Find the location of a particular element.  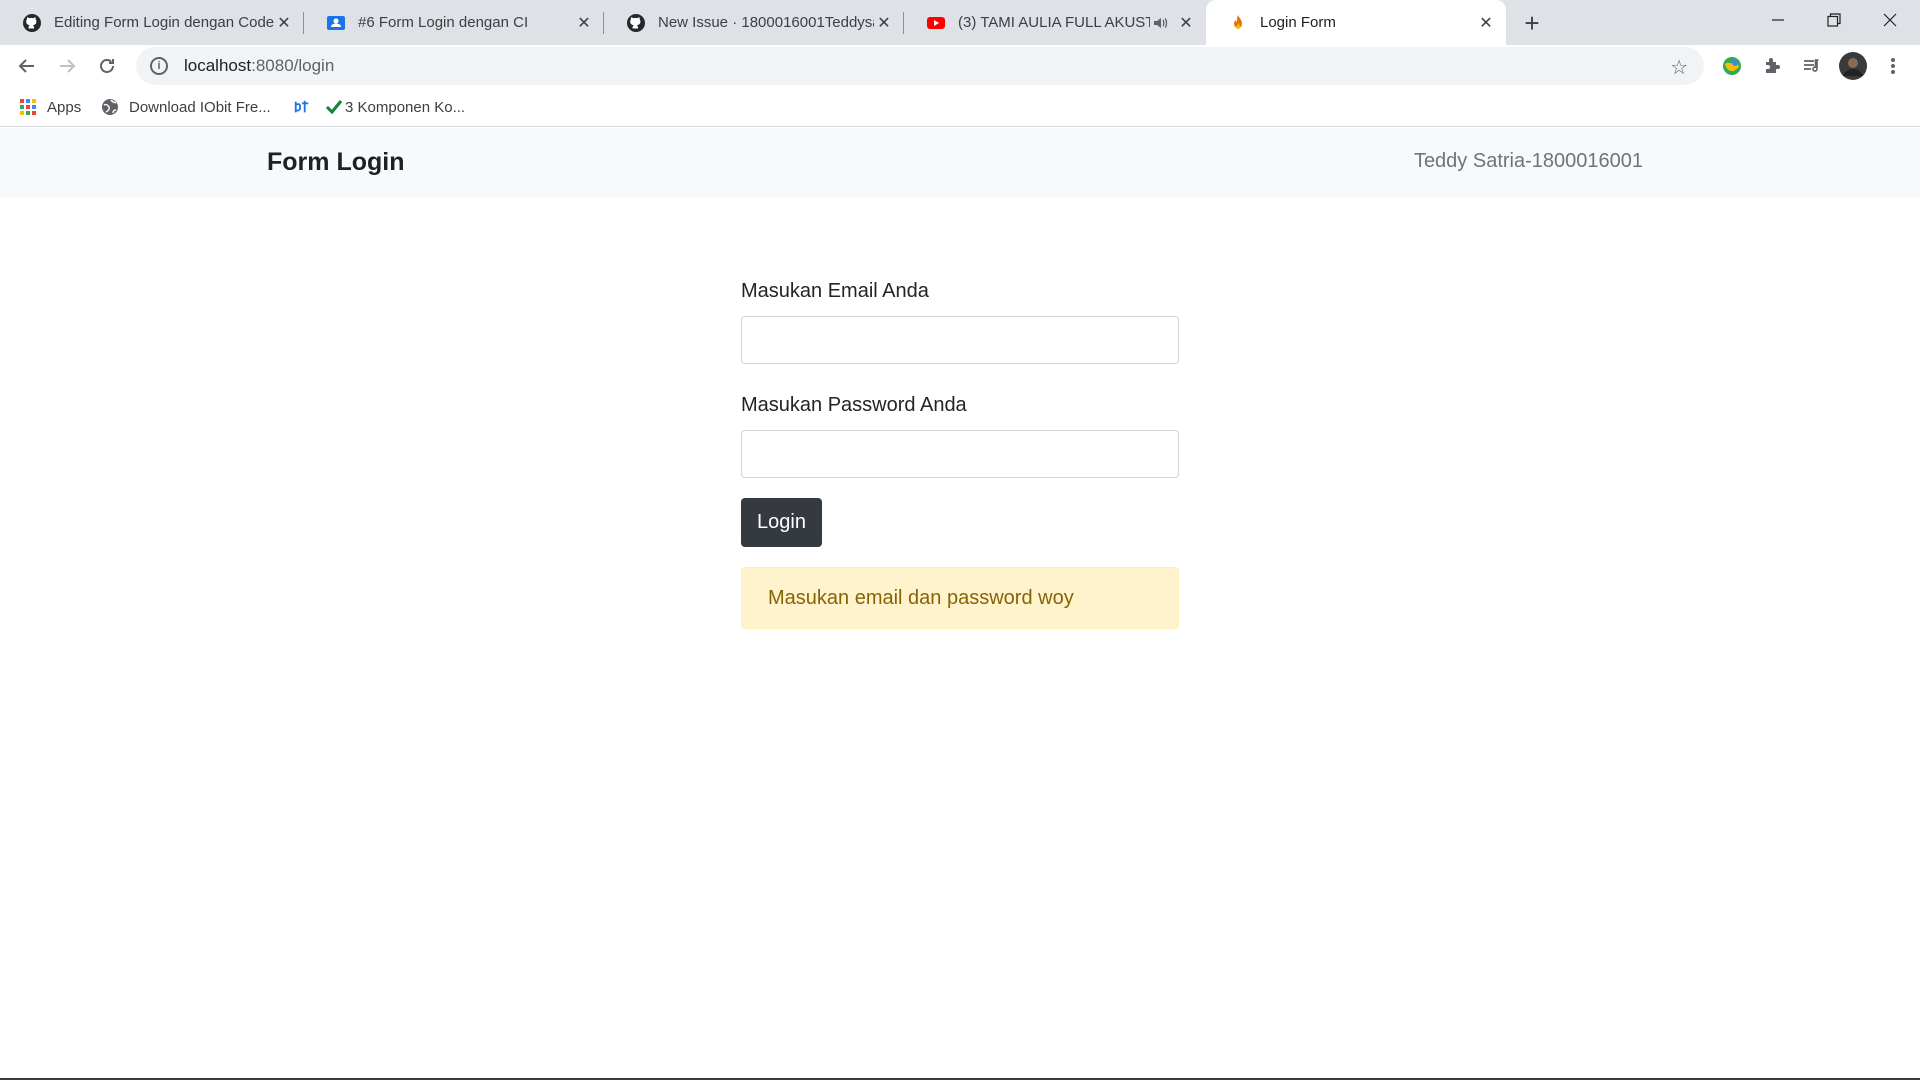

email-field is located at coordinates (960, 340).